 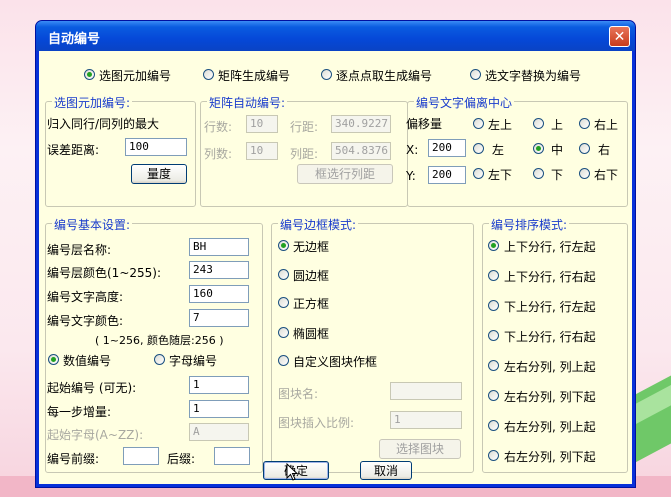 I want to click on order-label-6: 左右分列, 列下起, so click(x=550, y=396).